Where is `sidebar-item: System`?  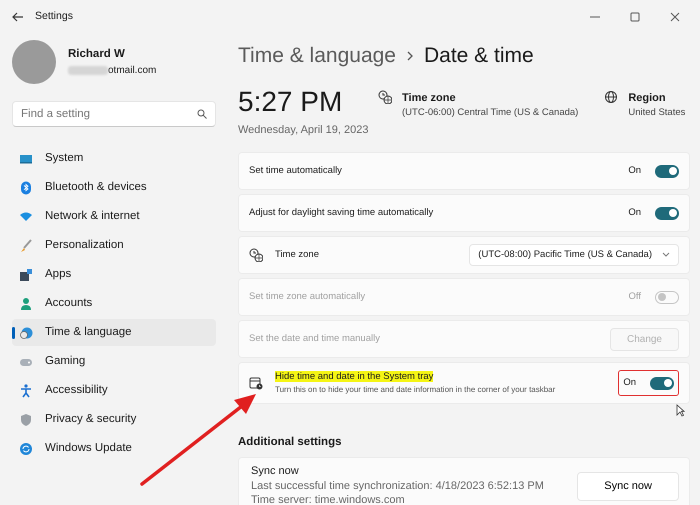 sidebar-item: System is located at coordinates (114, 158).